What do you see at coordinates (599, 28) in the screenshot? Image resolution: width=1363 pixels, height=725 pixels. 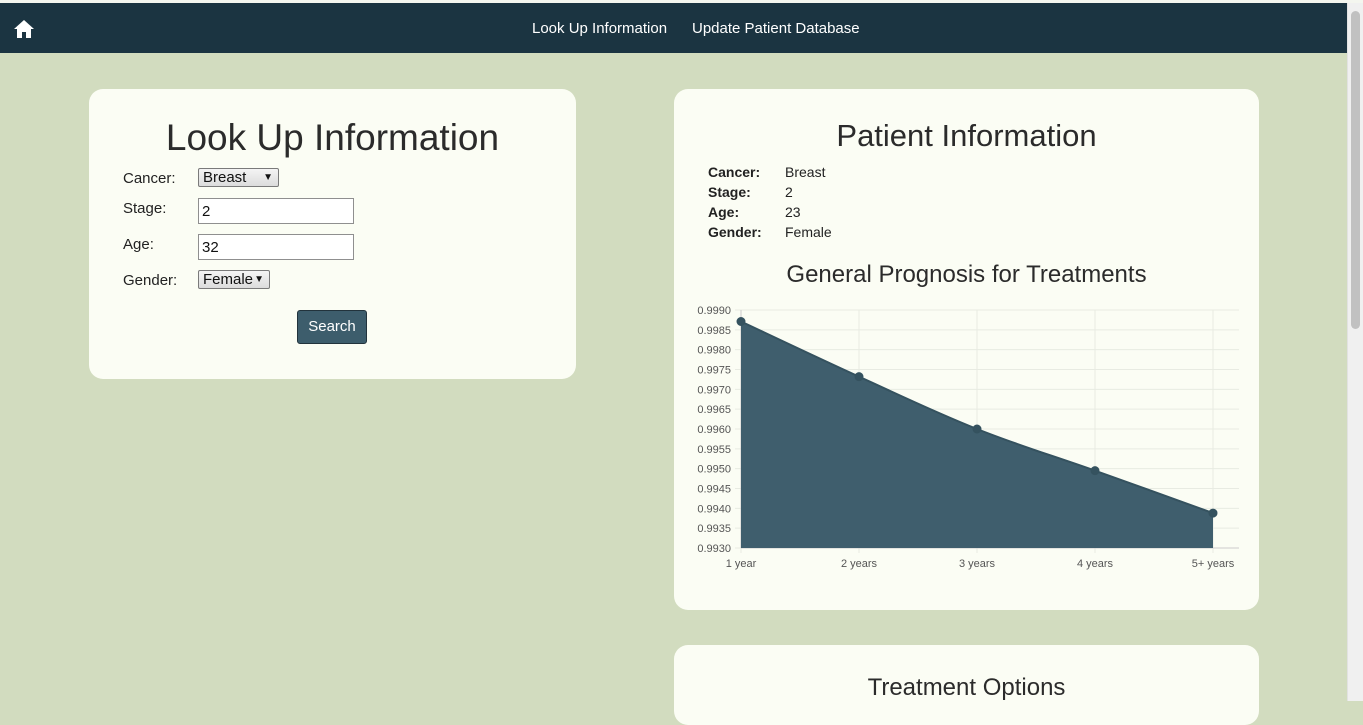 I see `nav-look-up-information: Look Up Information` at bounding box center [599, 28].